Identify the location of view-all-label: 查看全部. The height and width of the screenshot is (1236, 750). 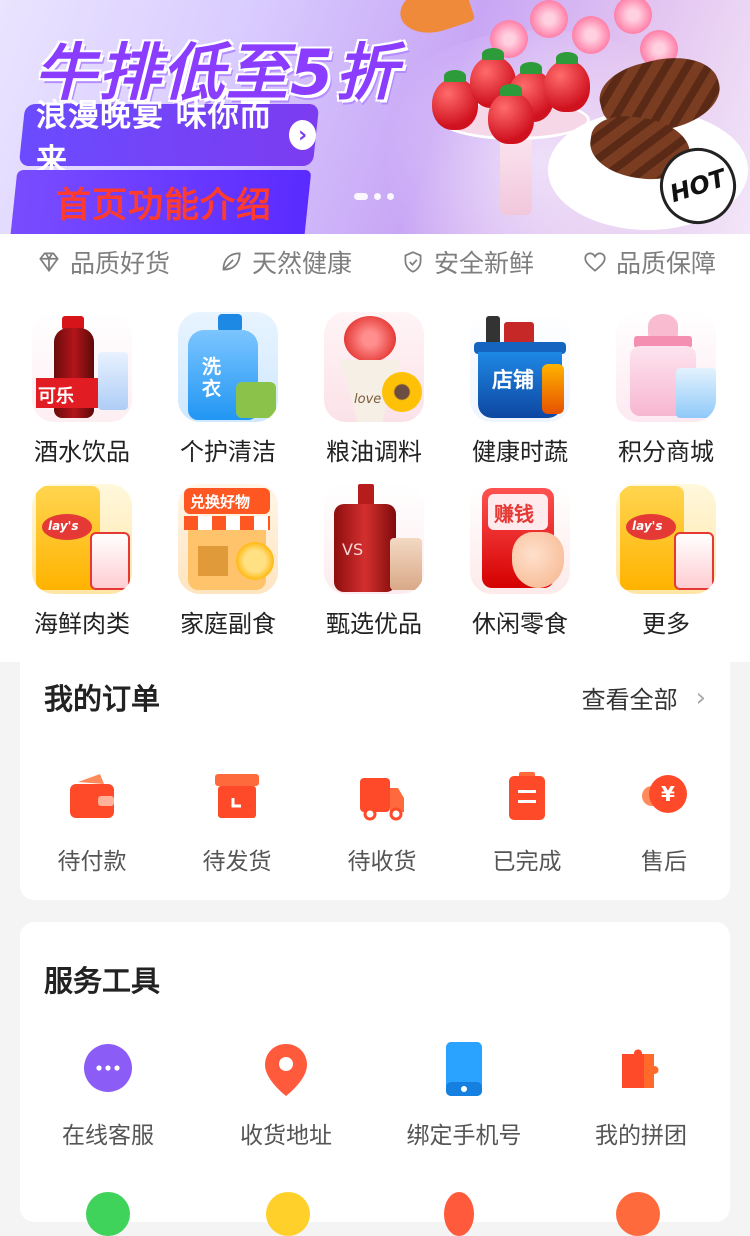
(629, 700).